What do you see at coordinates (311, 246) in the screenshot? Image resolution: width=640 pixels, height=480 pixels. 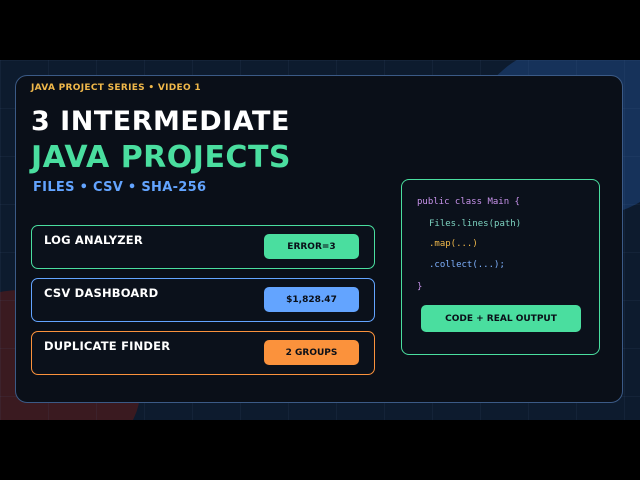 I see `status-badge: ERROR=3` at bounding box center [311, 246].